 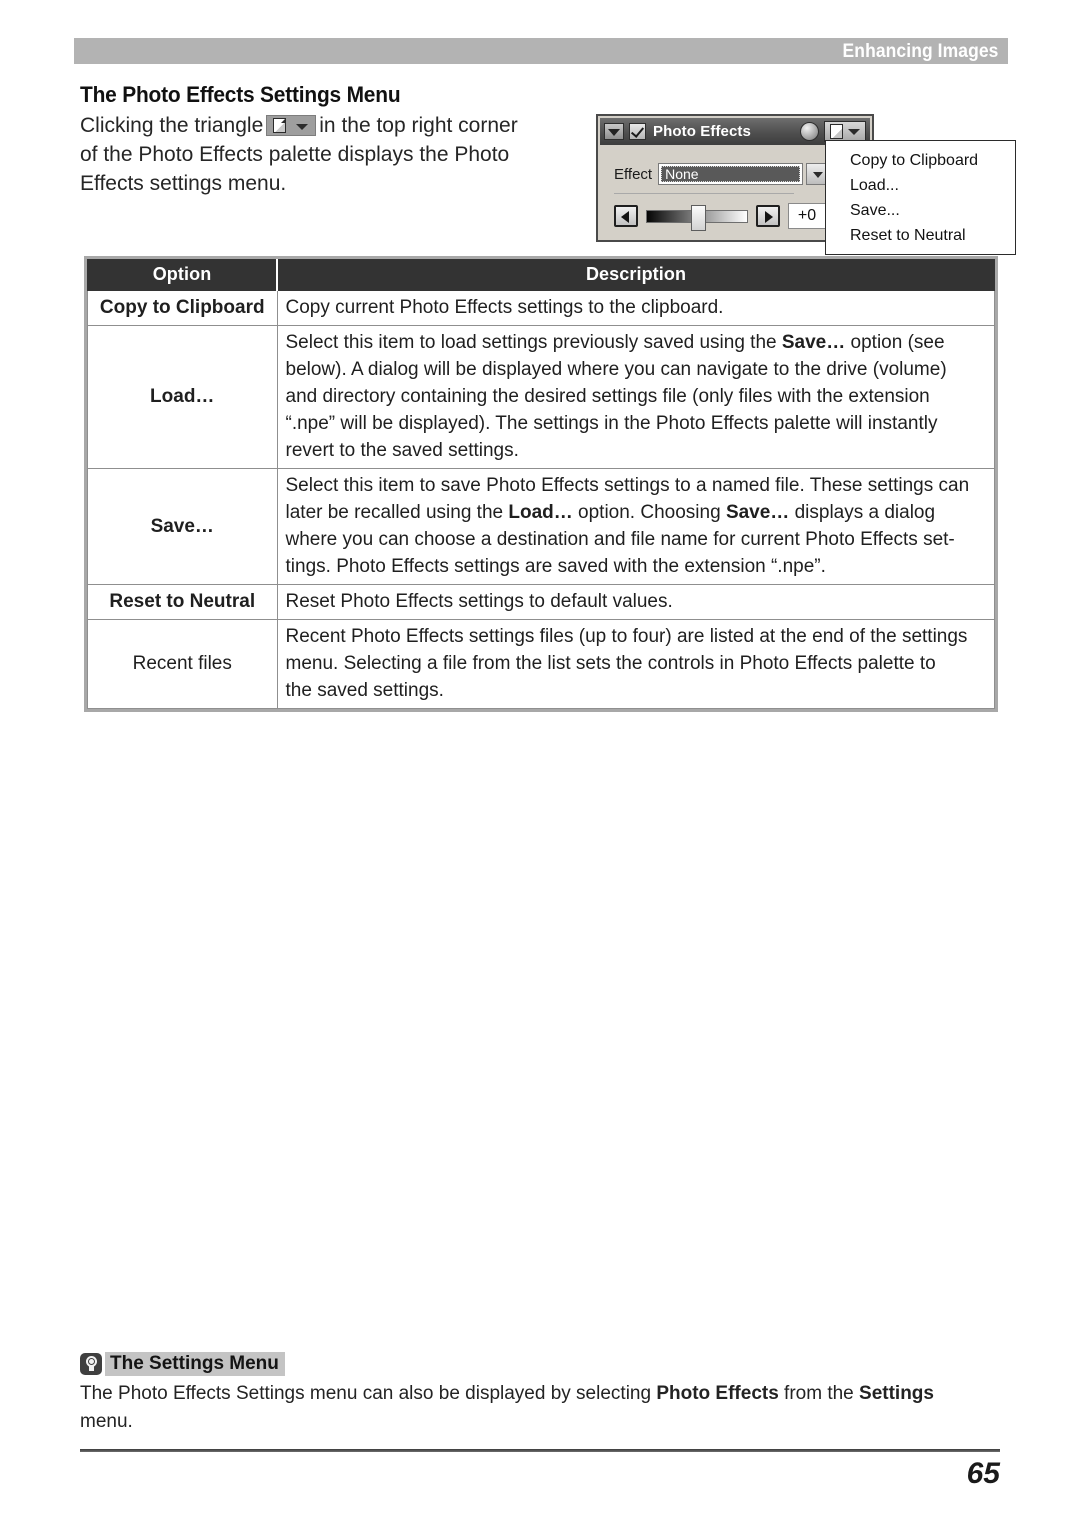 I want to click on page-title: The Photo Effects Settings Menu, so click(x=240, y=94).